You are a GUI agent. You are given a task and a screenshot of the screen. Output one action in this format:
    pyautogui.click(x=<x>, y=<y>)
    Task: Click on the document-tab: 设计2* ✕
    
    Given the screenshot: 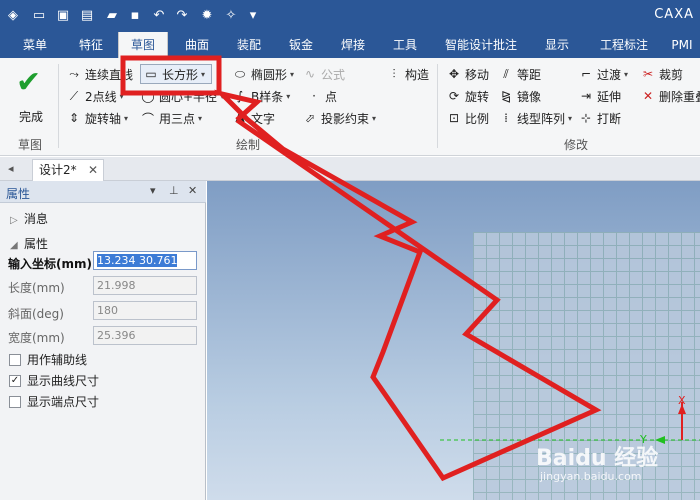 What is the action you would take?
    pyautogui.click(x=68, y=170)
    